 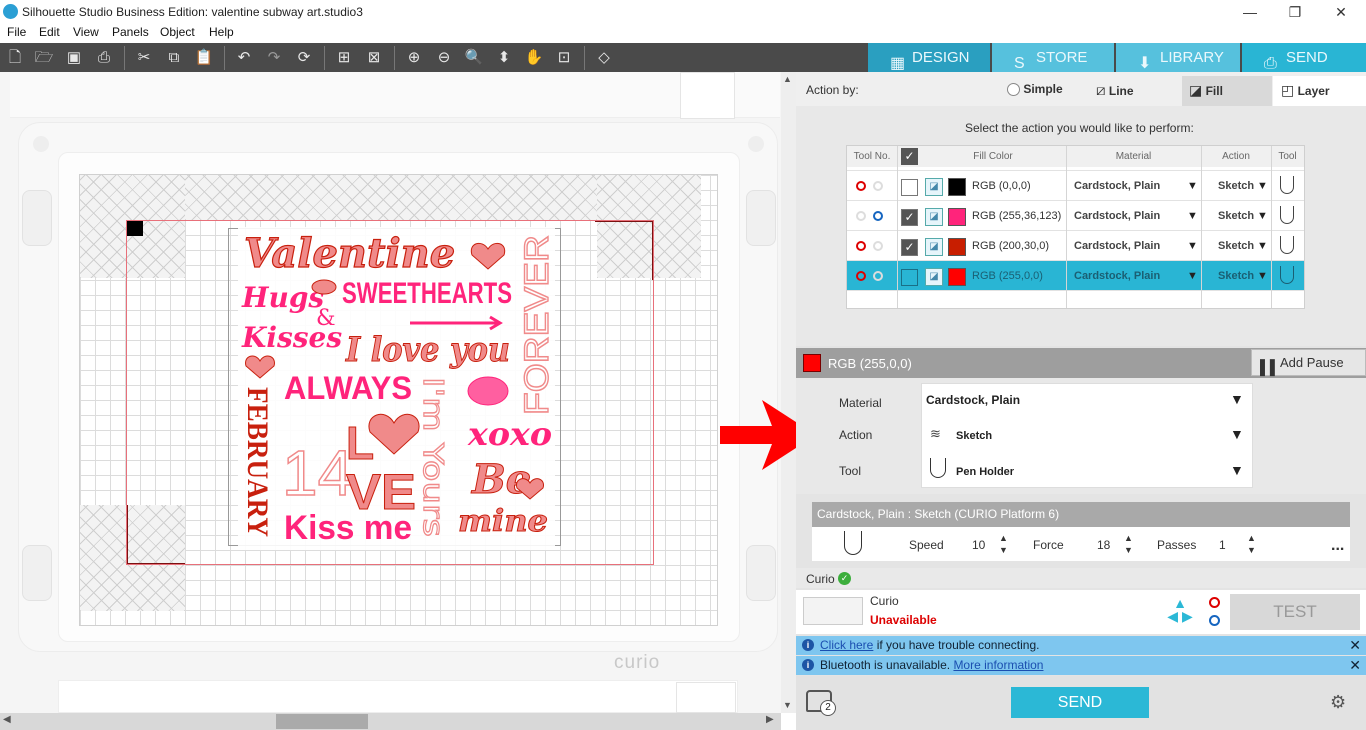 I want to click on table-row: ✓ ◪ RGB (200,30,0) Cardstock, Plain ▼ Sketch ▼, so click(x=1075, y=245).